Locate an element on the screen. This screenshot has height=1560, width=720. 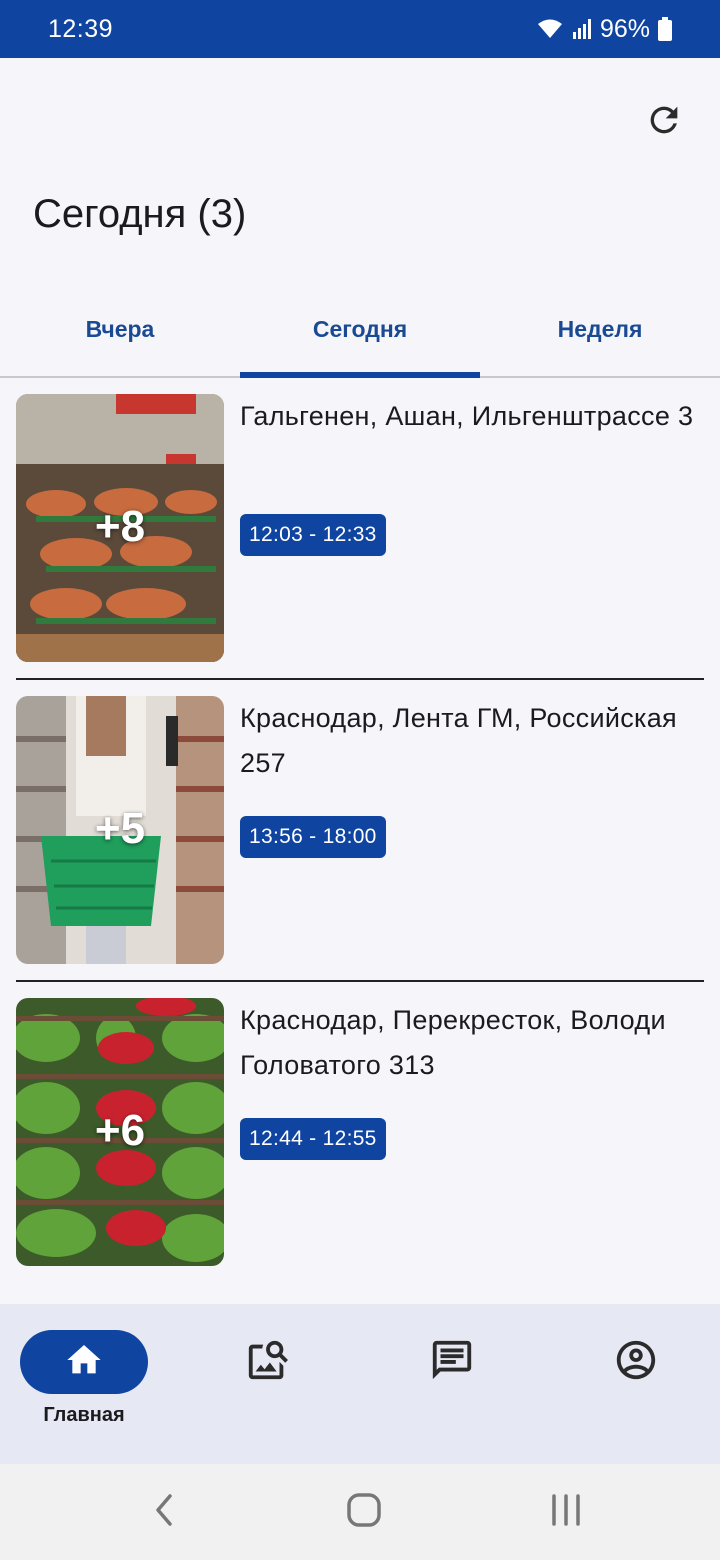
home-icon is located at coordinates (84, 1362).